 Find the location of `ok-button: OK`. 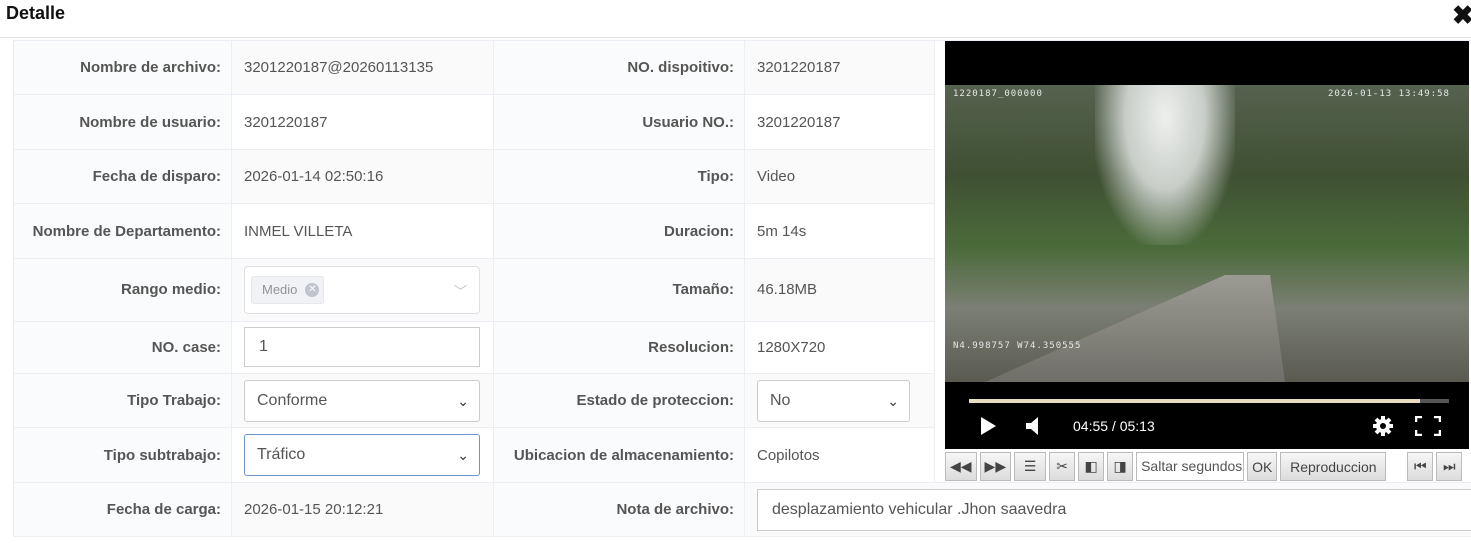

ok-button: OK is located at coordinates (1262, 466).